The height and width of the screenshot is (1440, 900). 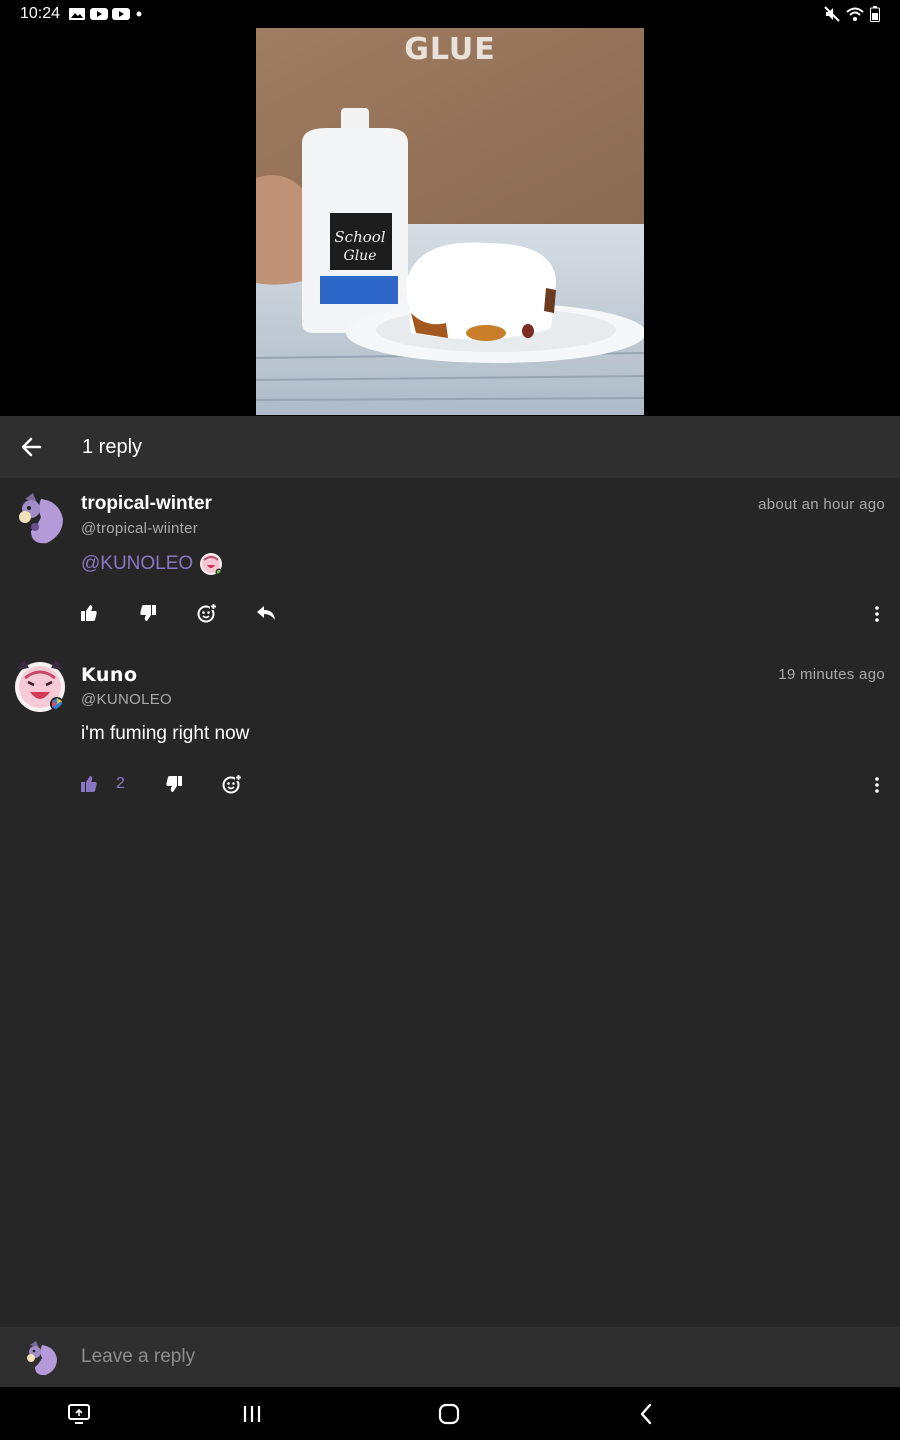 What do you see at coordinates (855, 14) in the screenshot?
I see `wifi-icon` at bounding box center [855, 14].